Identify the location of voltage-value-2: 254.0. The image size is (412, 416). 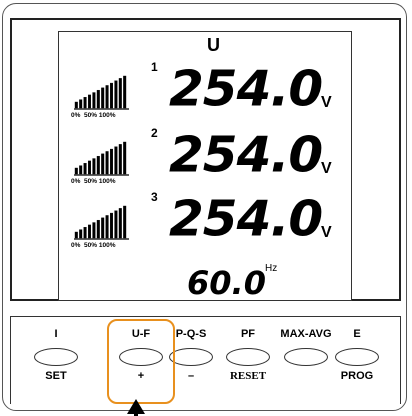
(246, 155).